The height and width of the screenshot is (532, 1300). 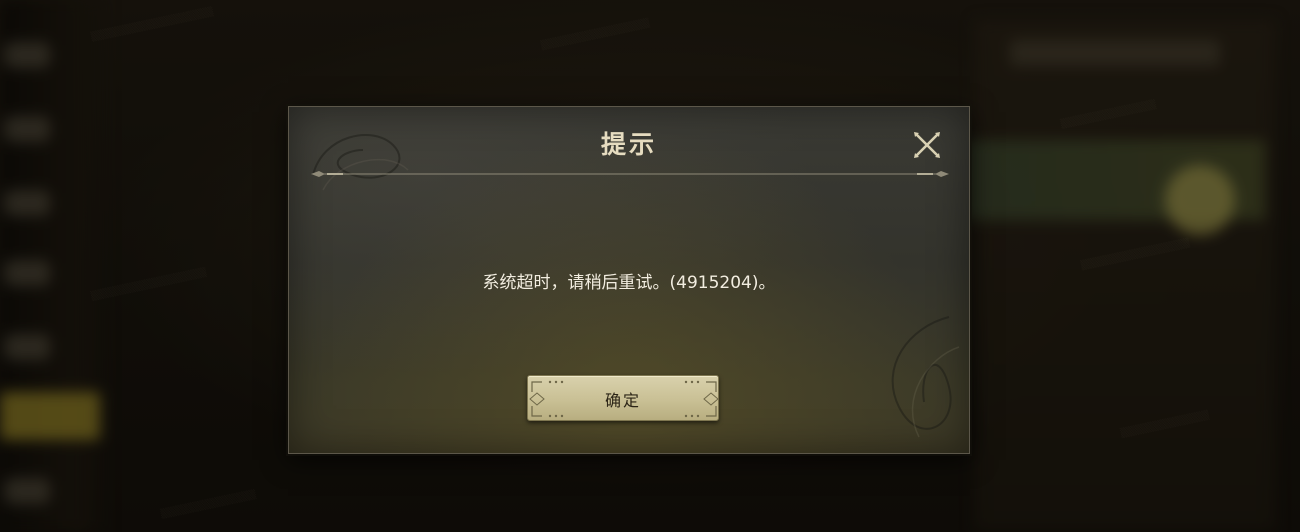 I want to click on error-message: 系统超时，请稍后重试。(4915204)。, so click(x=629, y=283).